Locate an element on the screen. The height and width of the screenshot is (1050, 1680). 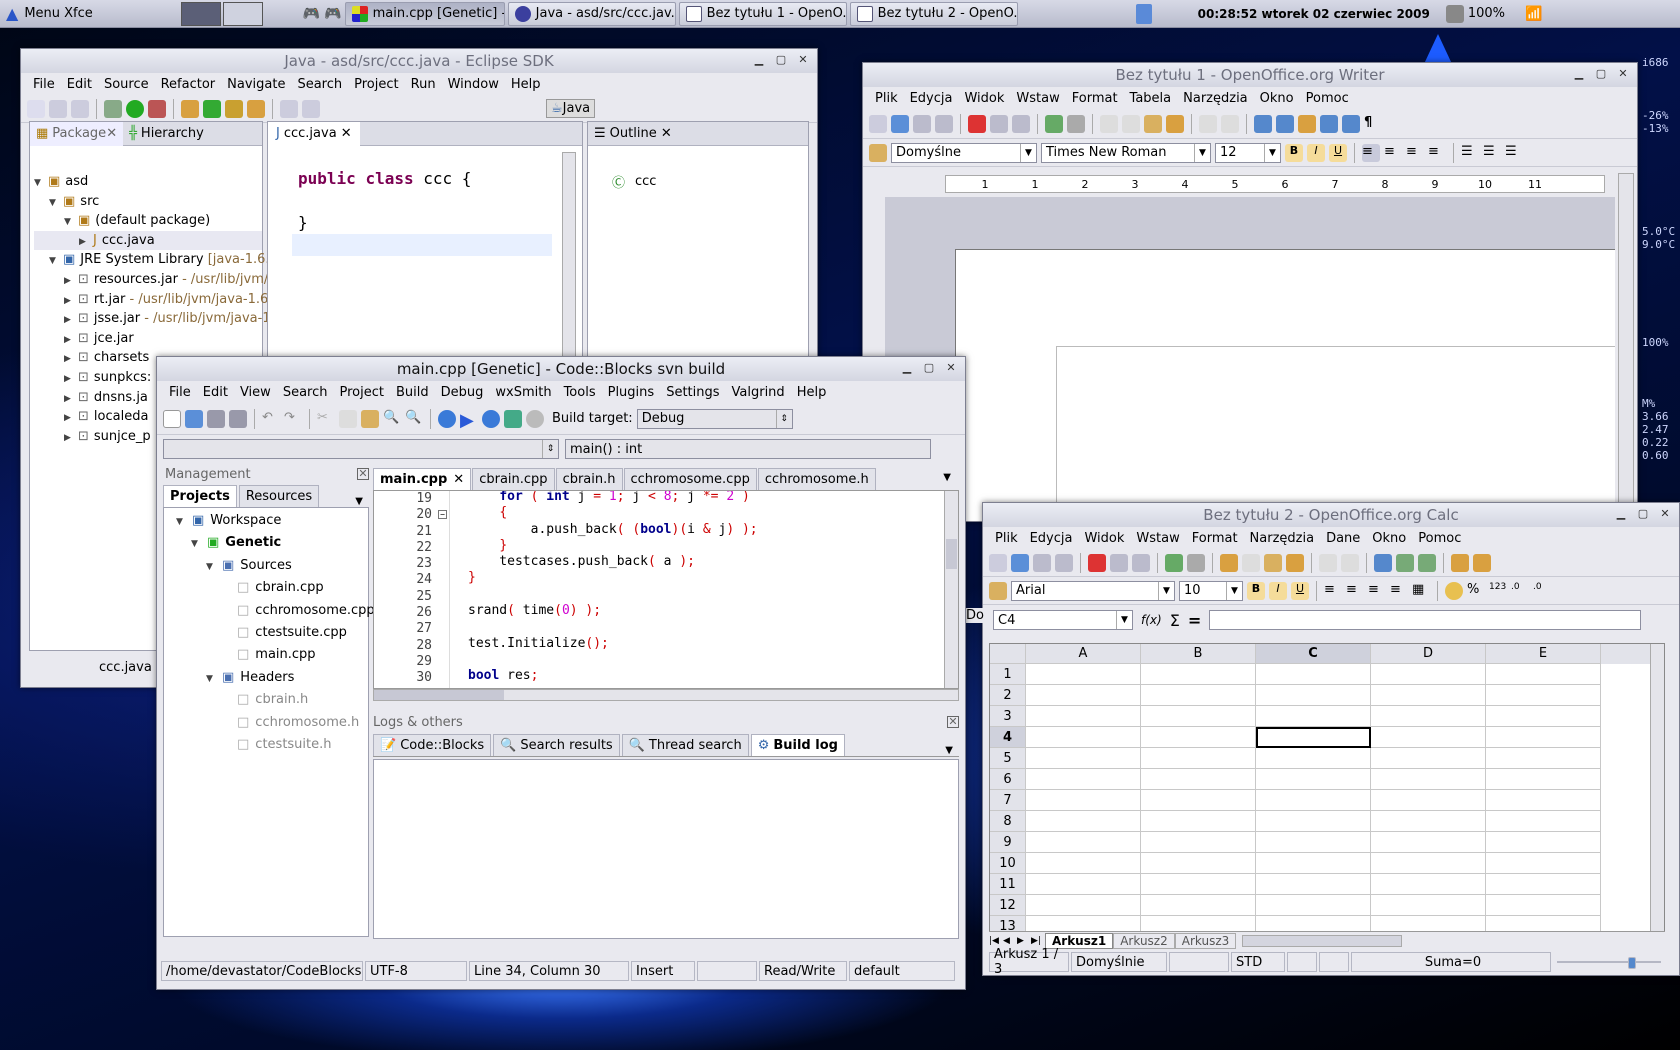
log-tab-build-log: ⚙ Build log is located at coordinates (797, 745).